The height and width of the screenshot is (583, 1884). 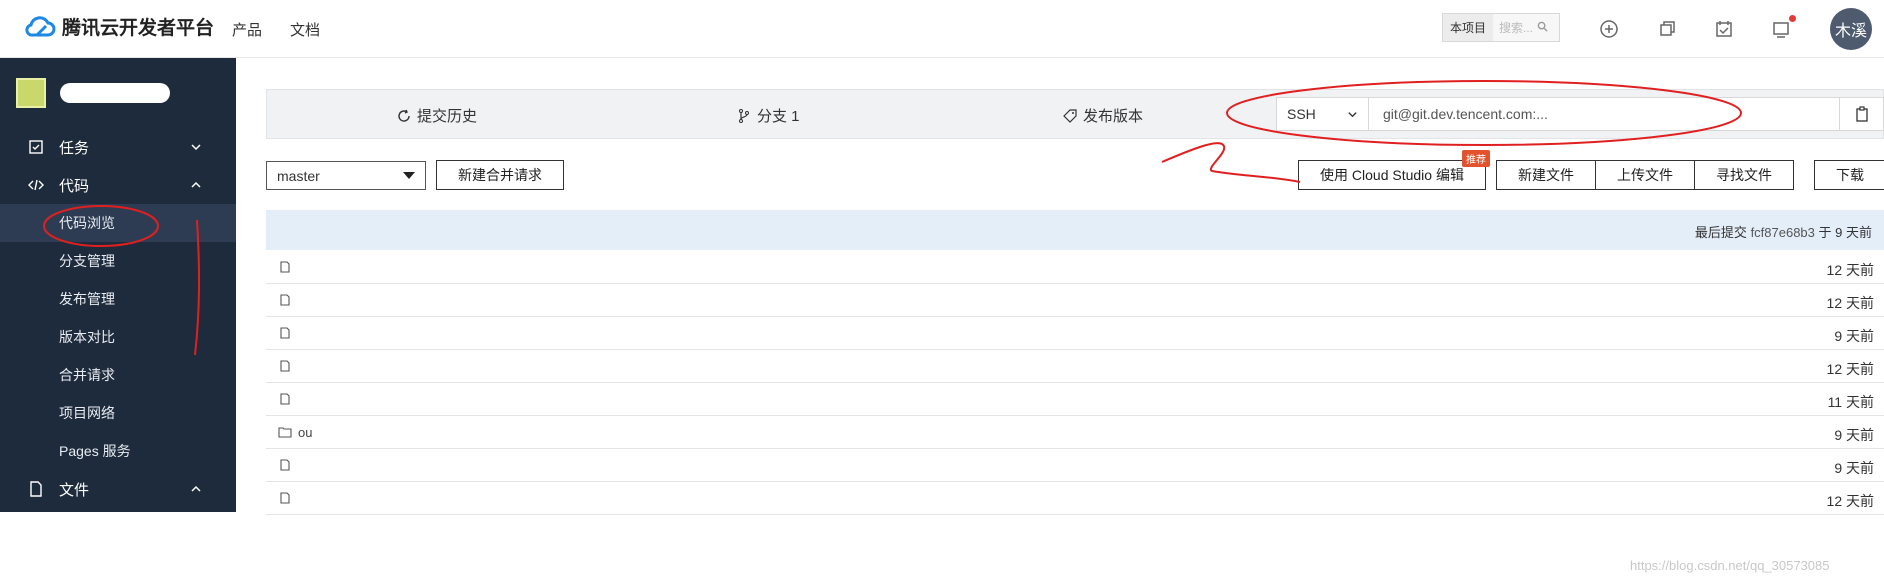 What do you see at coordinates (1849, 175) in the screenshot?
I see `download-button: 下载` at bounding box center [1849, 175].